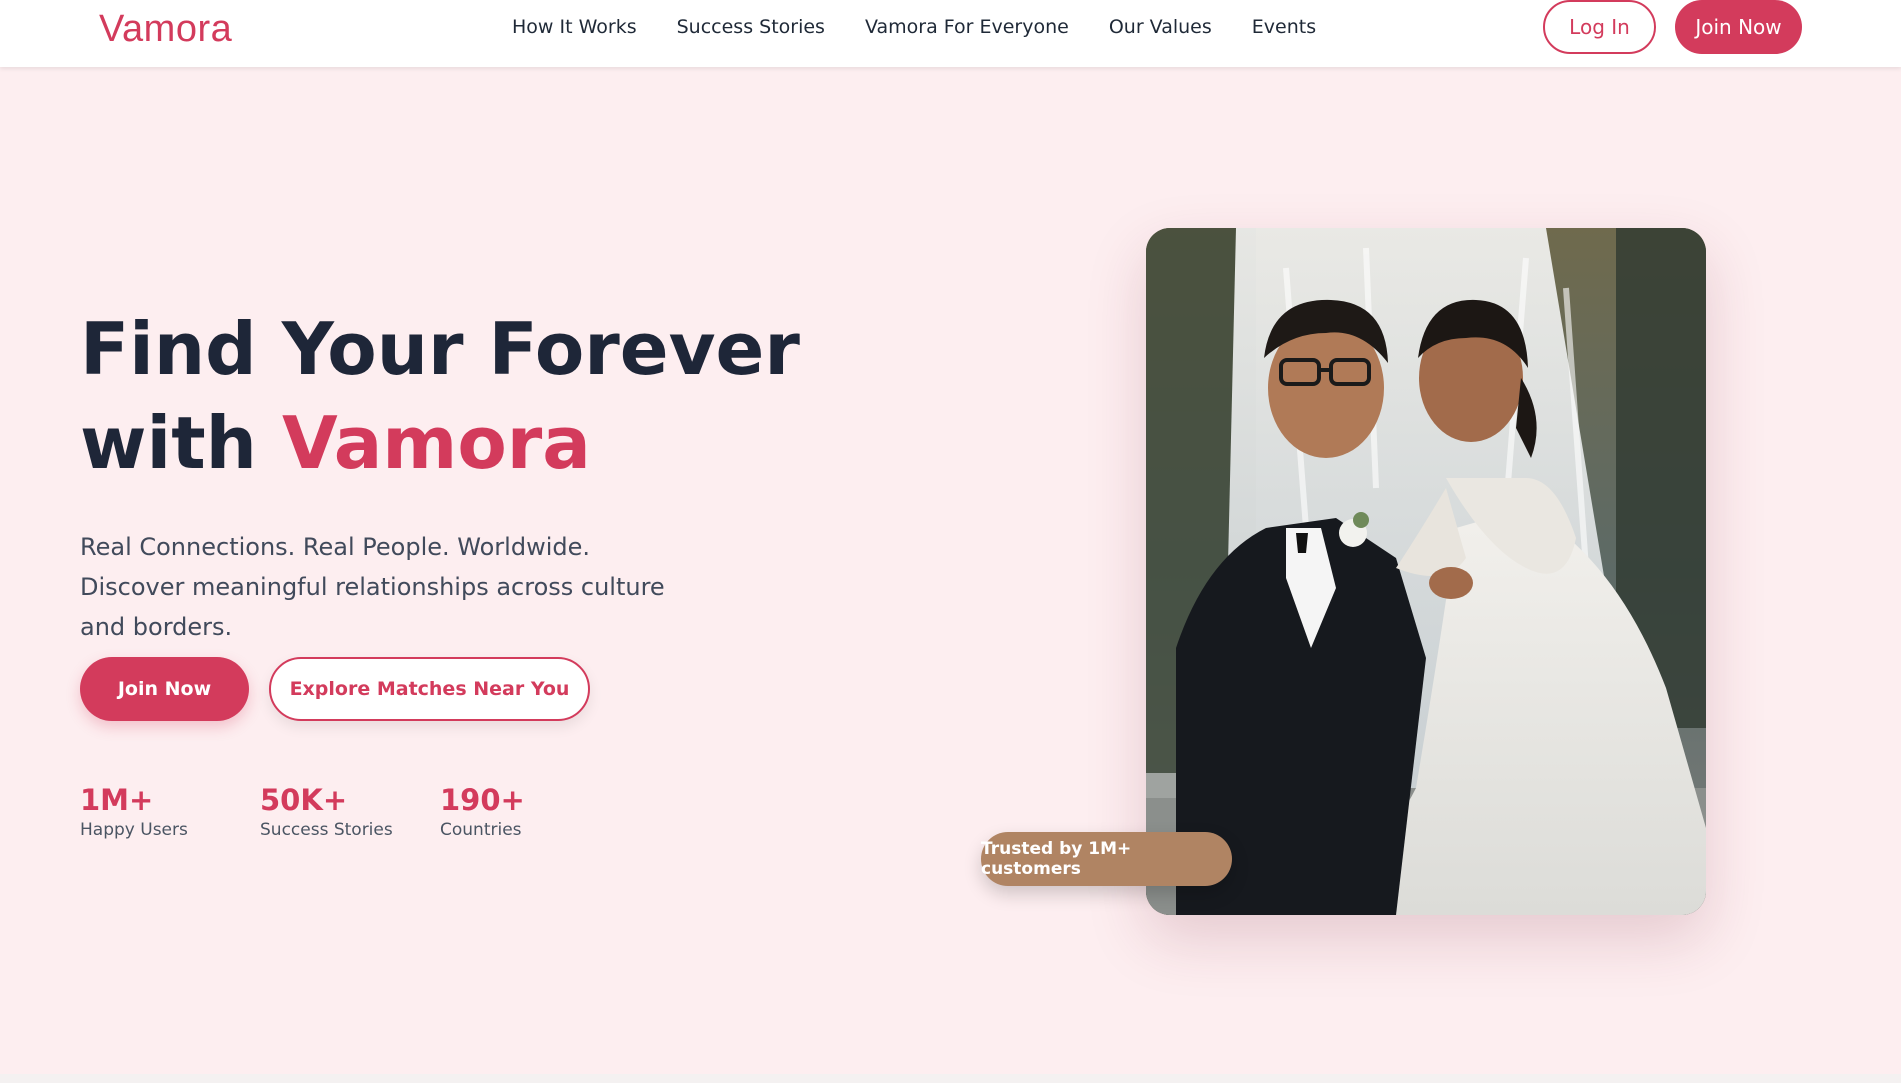 The image size is (1901, 1083). I want to click on trusted-badge: Trusted by 1M+ customers, so click(1106, 859).